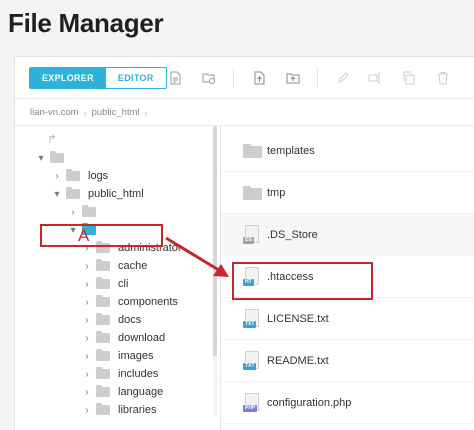 The image size is (474, 430). What do you see at coordinates (135, 78) in the screenshot?
I see `editor-tab: EDITOR` at bounding box center [135, 78].